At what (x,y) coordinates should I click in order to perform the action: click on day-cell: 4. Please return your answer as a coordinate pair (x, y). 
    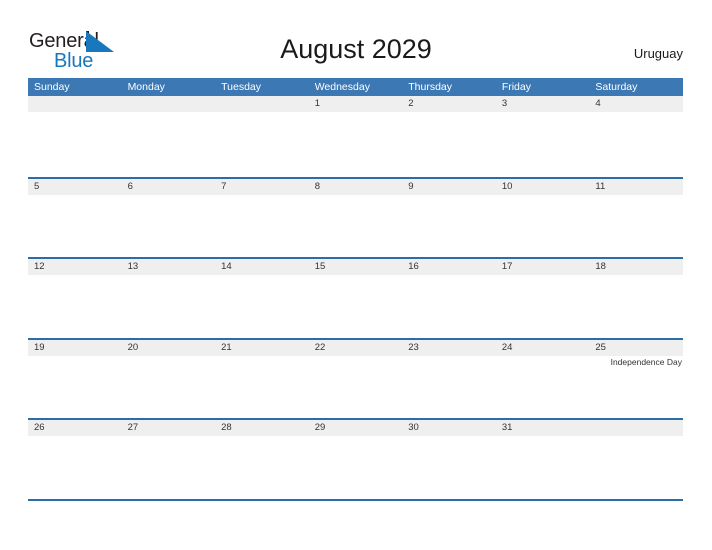
    Looking at the image, I should click on (636, 104).